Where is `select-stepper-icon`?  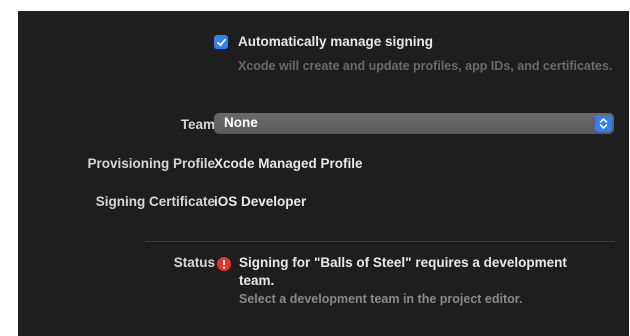
select-stepper-icon is located at coordinates (603, 123).